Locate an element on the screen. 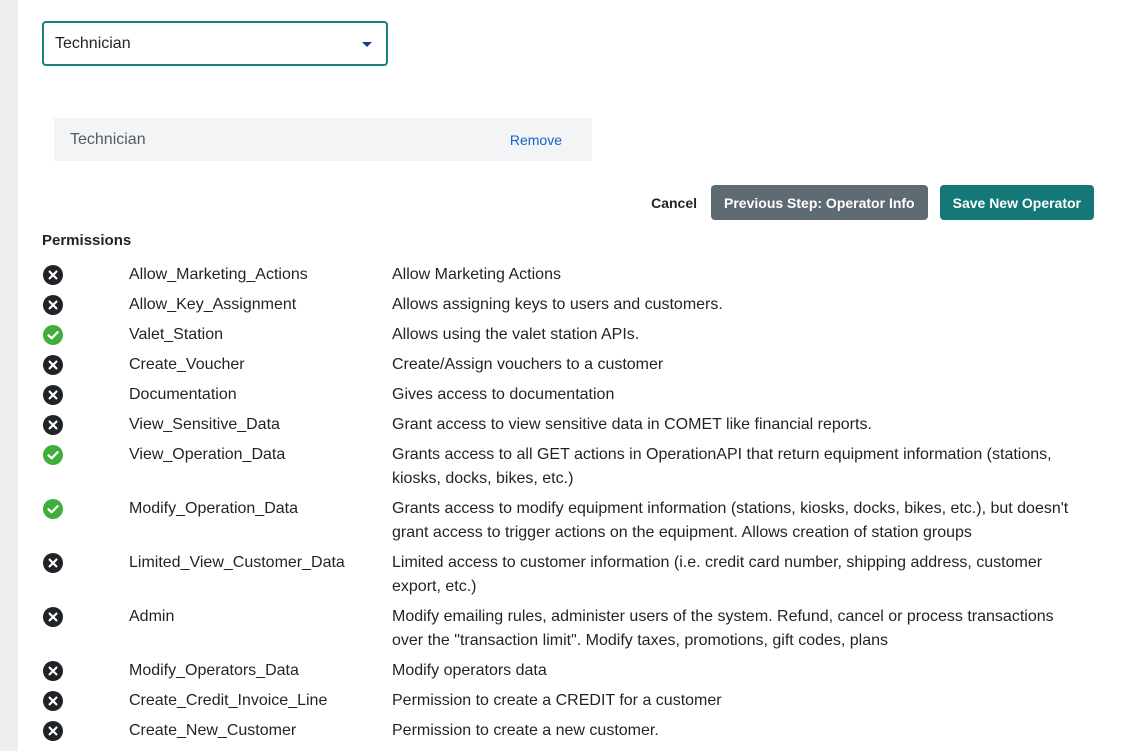 The width and height of the screenshot is (1139, 751). cancel-button: Cancel is located at coordinates (674, 203).